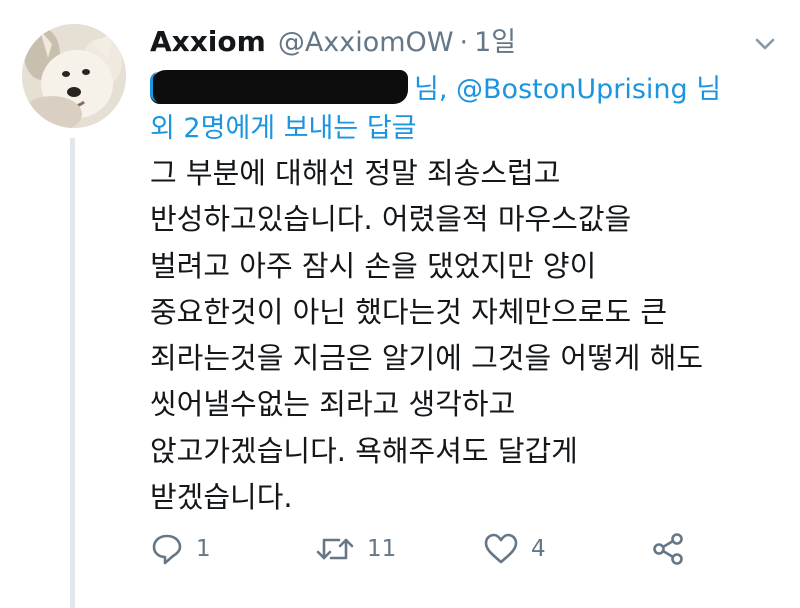 Image resolution: width=800 pixels, height=608 pixels. I want to click on retweet-icon, so click(335, 549).